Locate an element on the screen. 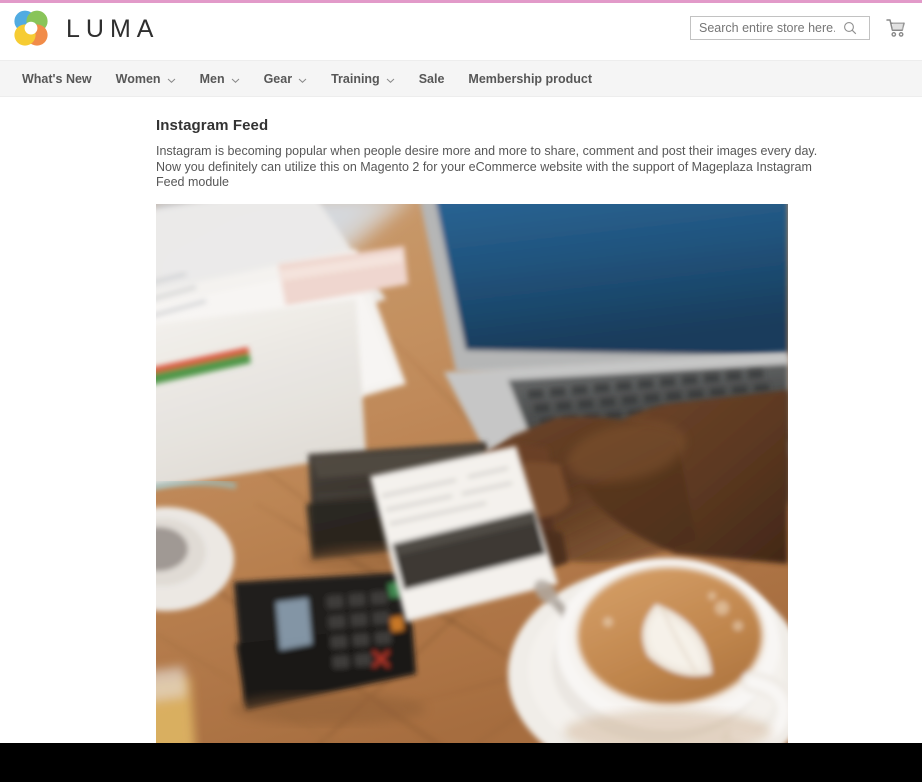 Image resolution: width=922 pixels, height=782 pixels. nav-item-women: Women is located at coordinates (146, 78).